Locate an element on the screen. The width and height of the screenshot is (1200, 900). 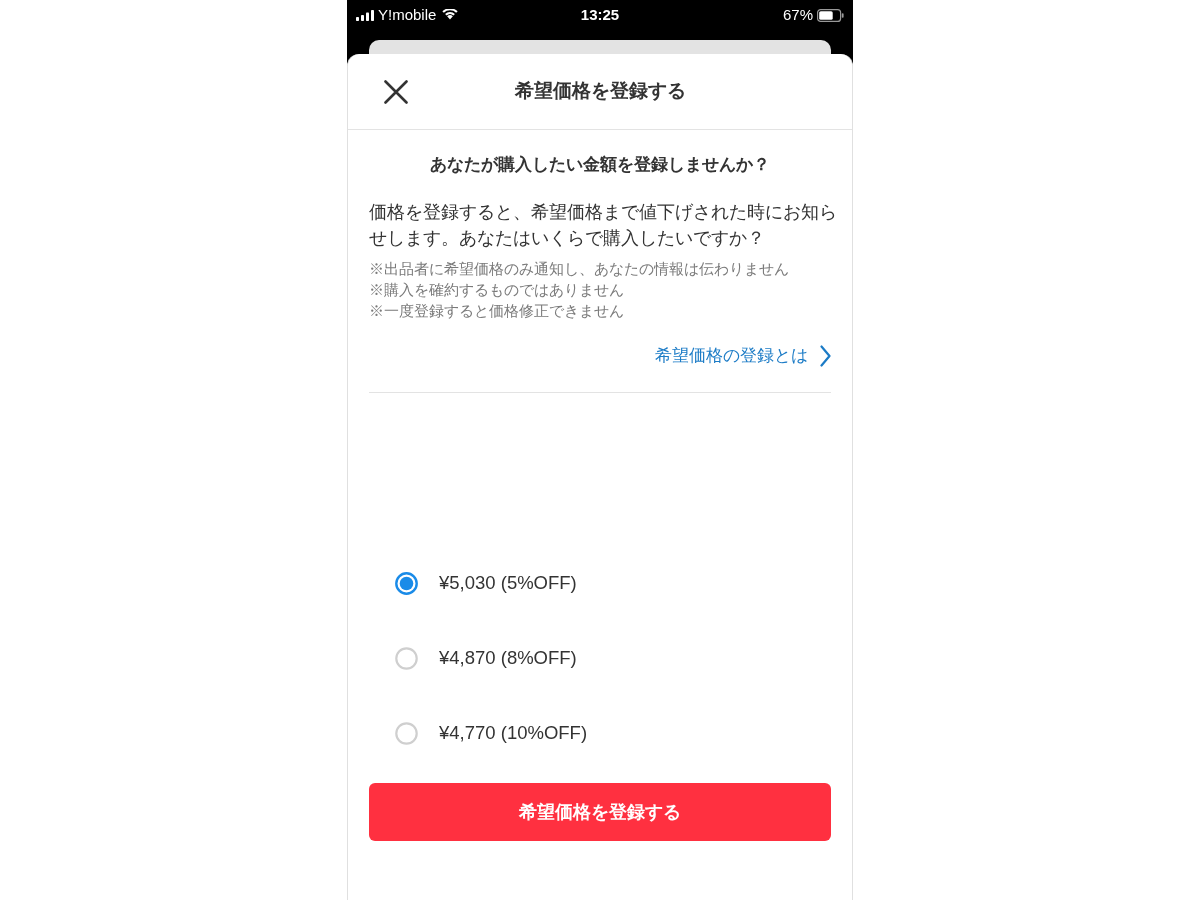
help-link: 希望価格の登録とは is located at coordinates (743, 356).